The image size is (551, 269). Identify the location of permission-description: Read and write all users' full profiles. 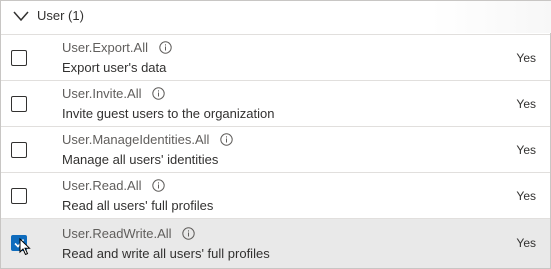
(166, 253).